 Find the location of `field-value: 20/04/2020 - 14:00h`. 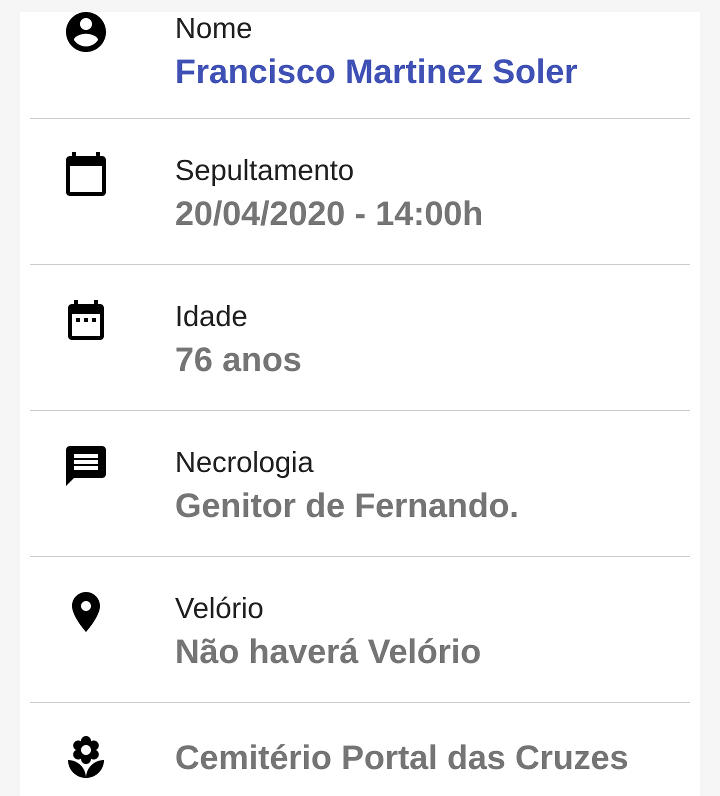

field-value: 20/04/2020 - 14:00h is located at coordinates (329, 214).